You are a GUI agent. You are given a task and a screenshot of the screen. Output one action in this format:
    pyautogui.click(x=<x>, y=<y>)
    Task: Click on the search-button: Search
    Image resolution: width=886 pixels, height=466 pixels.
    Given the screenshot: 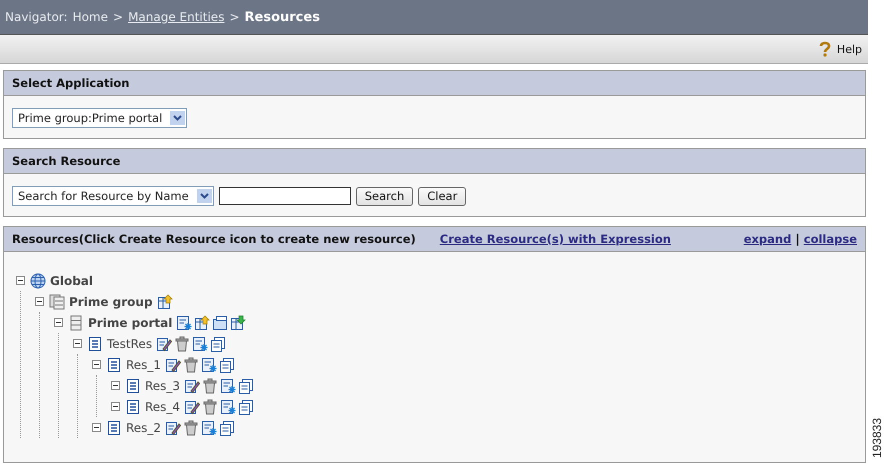 What is the action you would take?
    pyautogui.click(x=385, y=196)
    